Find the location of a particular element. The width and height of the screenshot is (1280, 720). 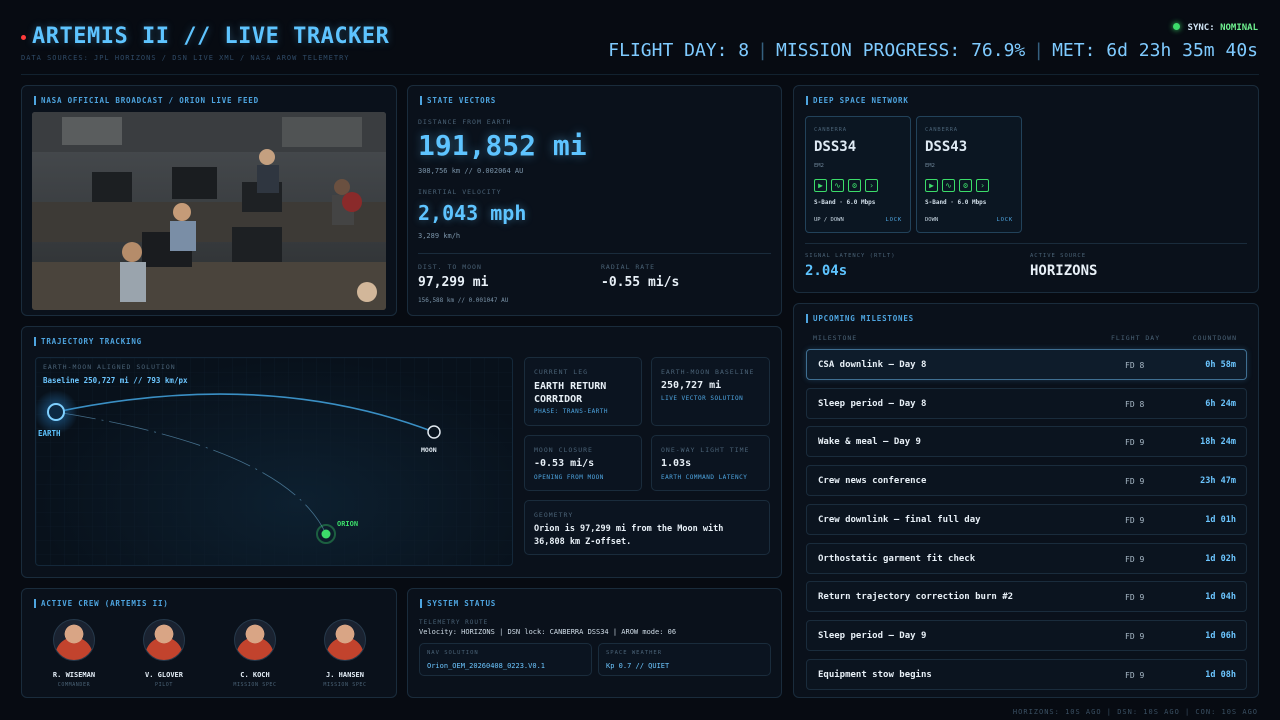

milestone-countdown: 0h 58m is located at coordinates (1220, 365).